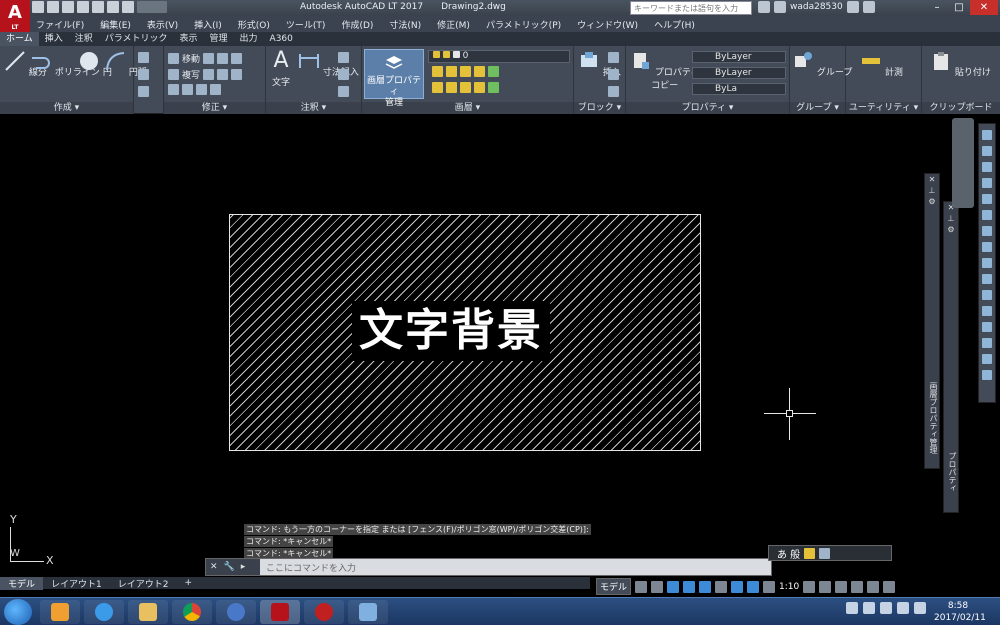 The image size is (1000, 625). Describe the element at coordinates (188, 583) in the screenshot. I see `add-layout-button: +` at that location.